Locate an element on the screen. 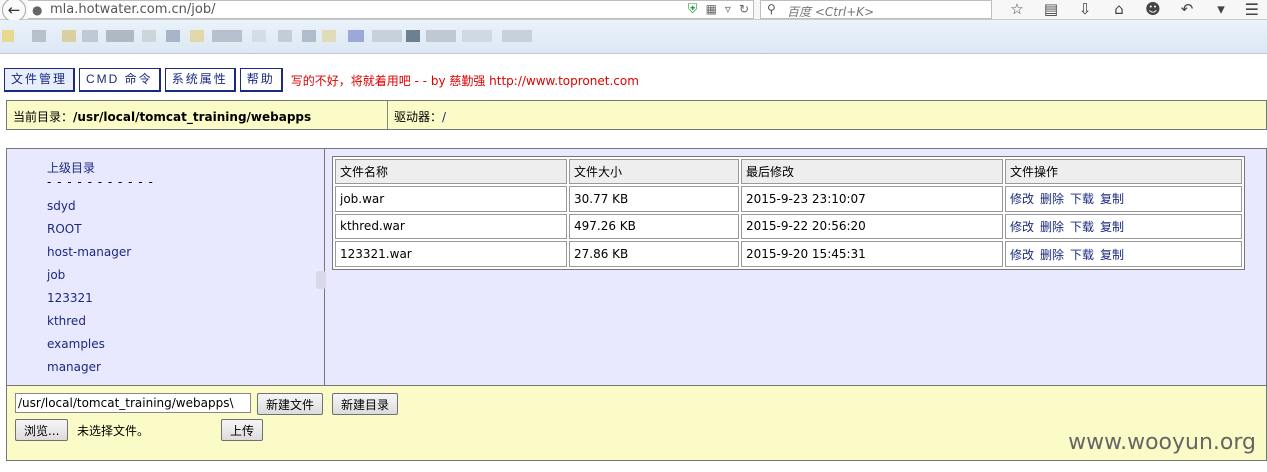  dir-link: host-manager is located at coordinates (89, 252).